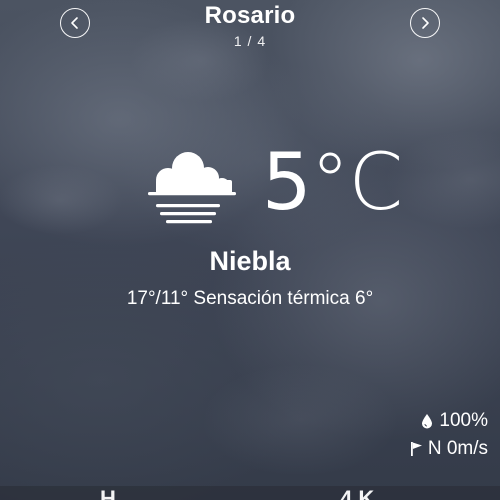  Describe the element at coordinates (287, 183) in the screenshot. I see `temperature-value: 5` at that location.